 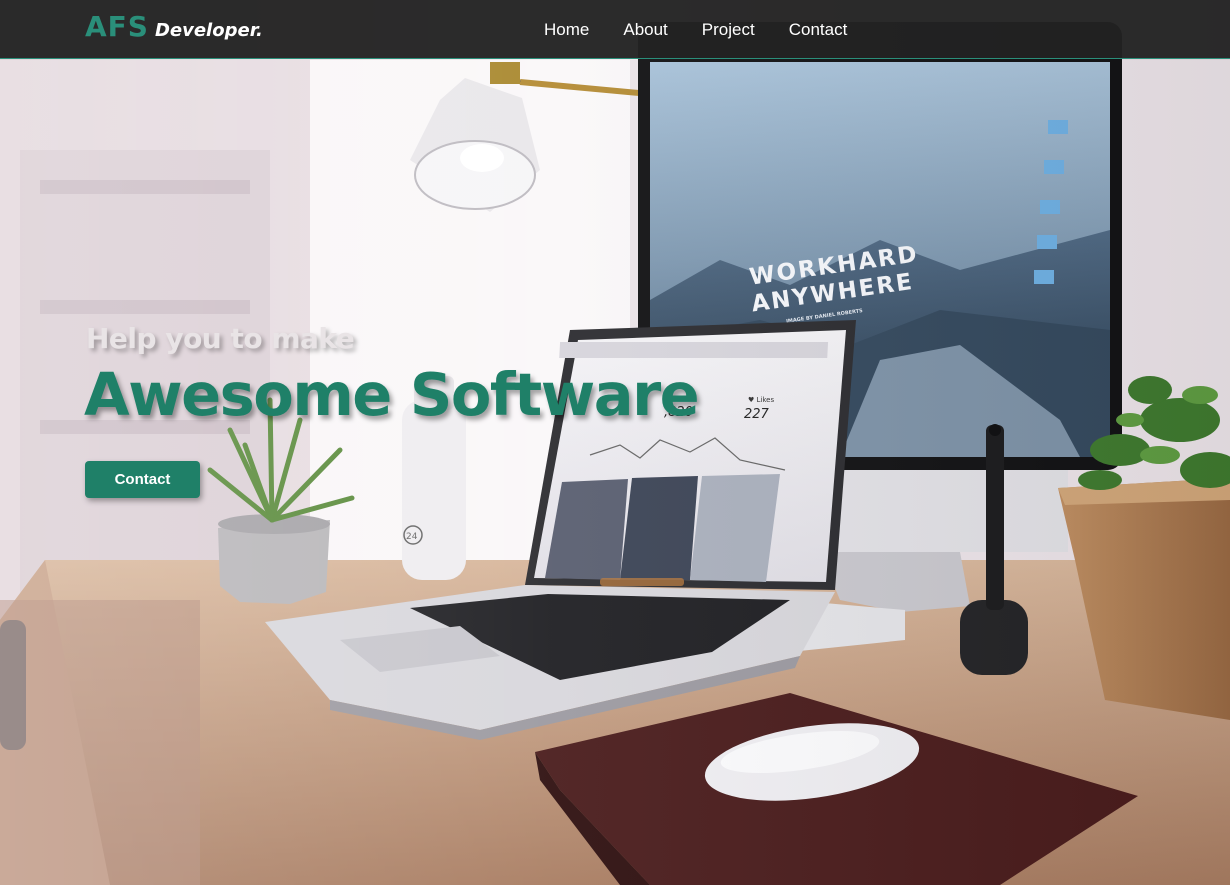 What do you see at coordinates (761, 400) in the screenshot?
I see `laptop-likes-label: ♥ Likes` at bounding box center [761, 400].